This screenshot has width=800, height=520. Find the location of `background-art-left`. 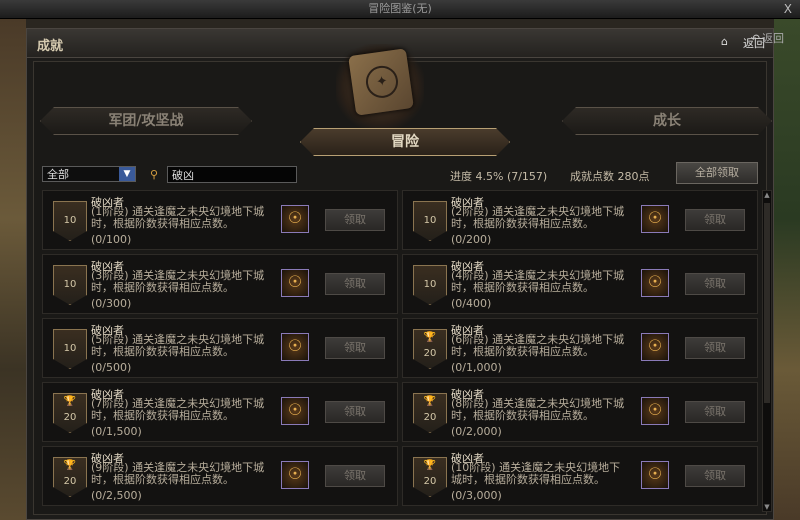

background-art-left is located at coordinates (13, 269).